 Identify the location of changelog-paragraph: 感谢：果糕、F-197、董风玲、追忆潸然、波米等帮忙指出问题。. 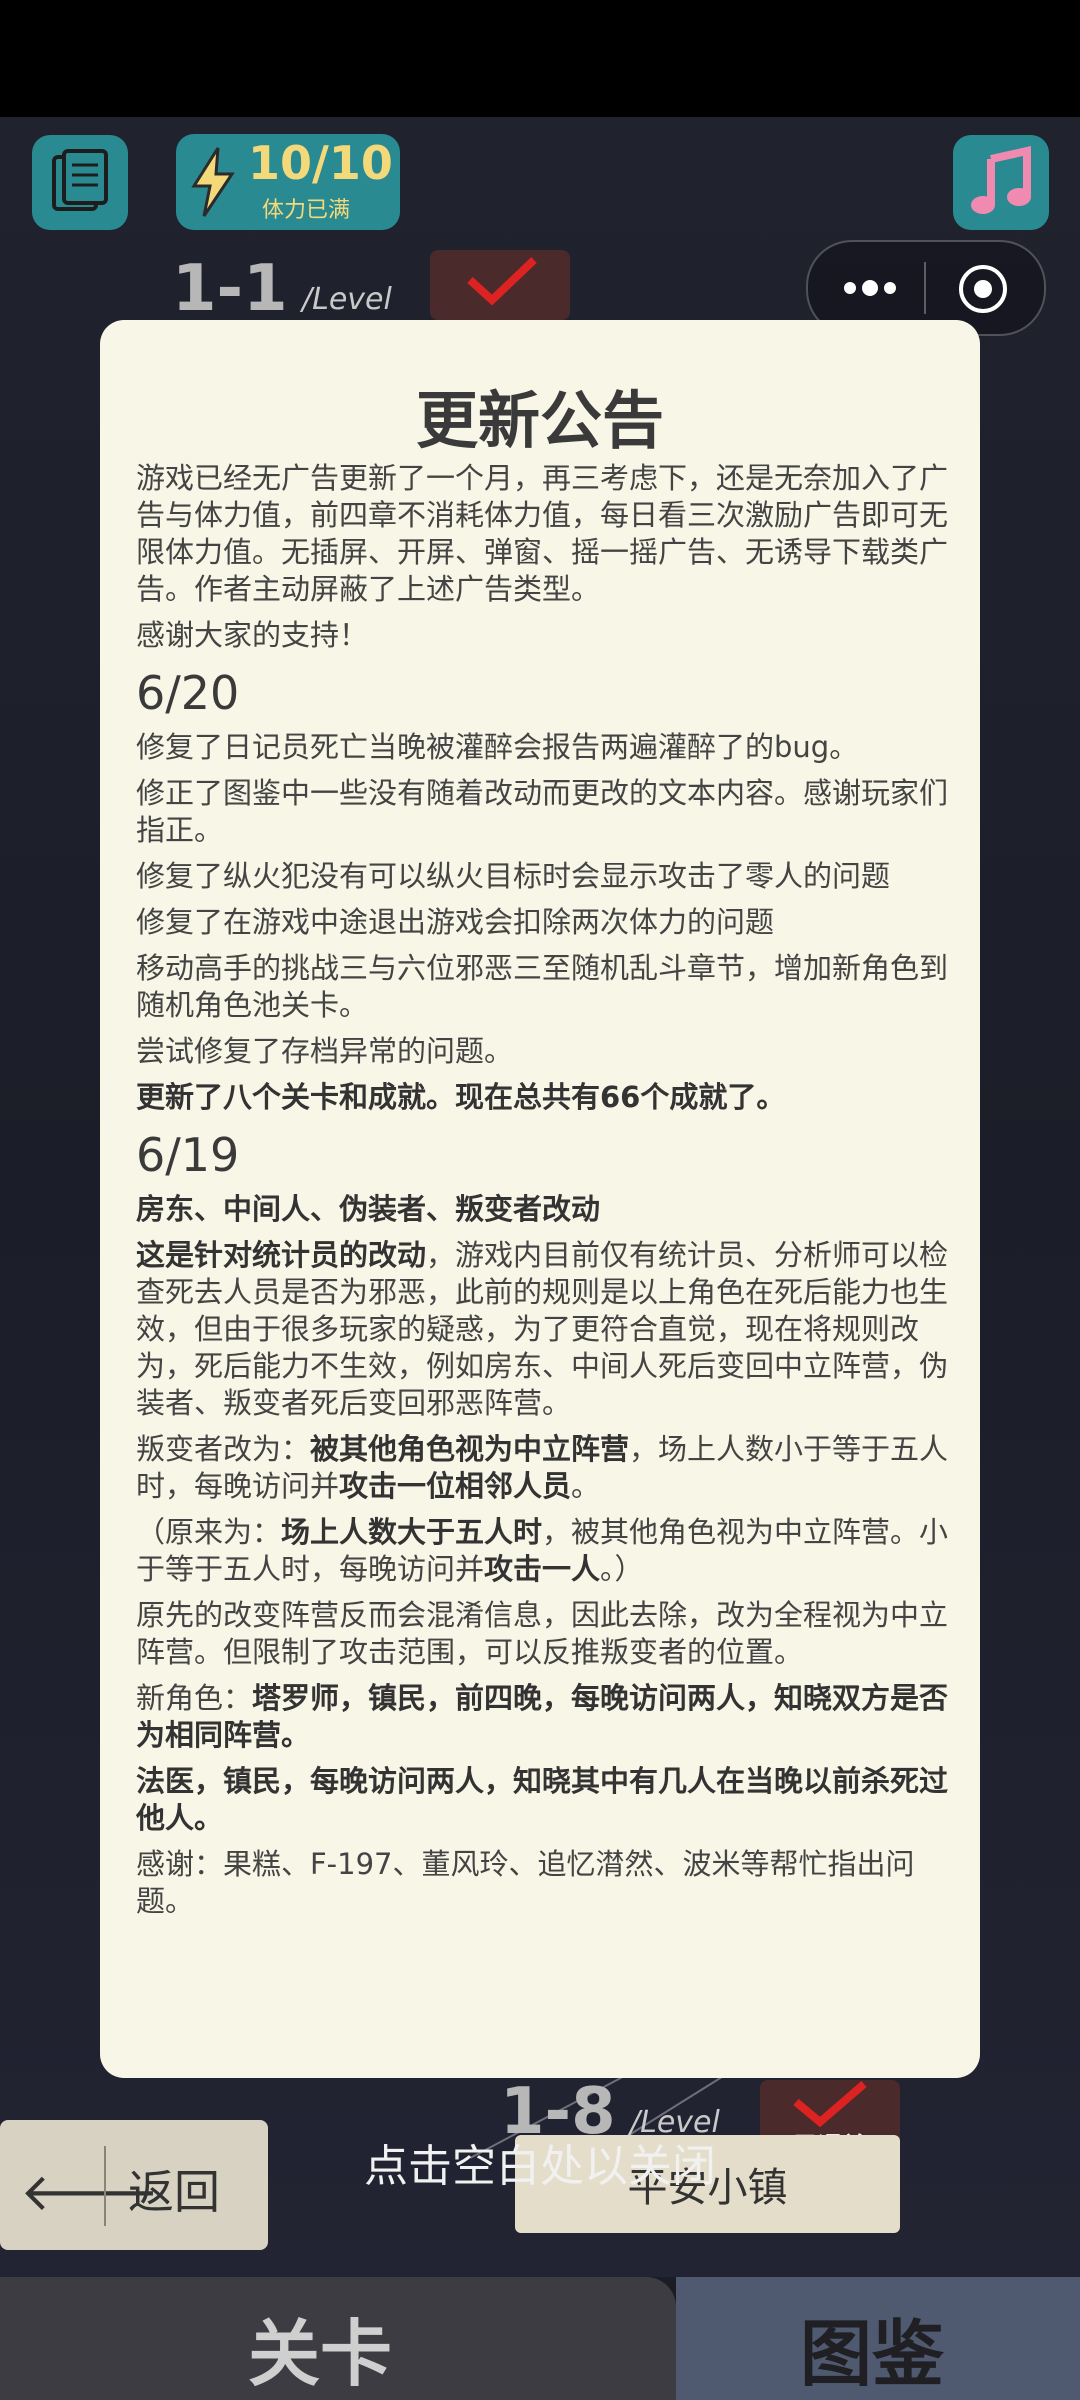
(525, 1882).